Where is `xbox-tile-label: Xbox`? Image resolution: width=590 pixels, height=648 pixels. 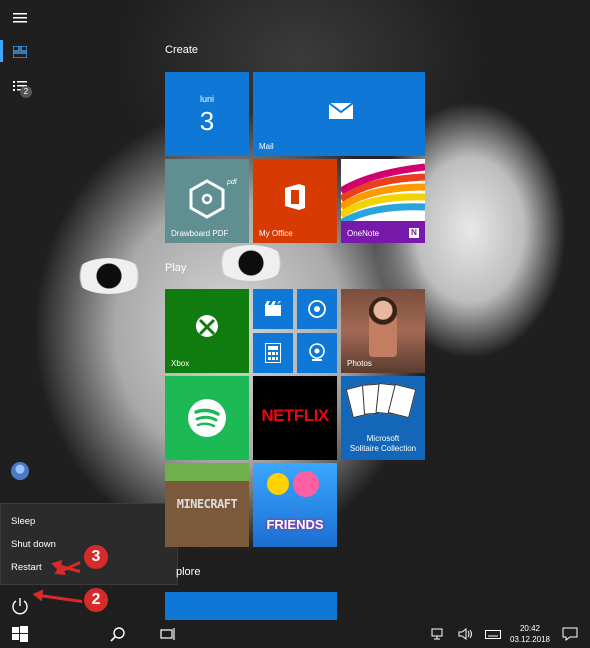 xbox-tile-label: Xbox is located at coordinates (180, 363).